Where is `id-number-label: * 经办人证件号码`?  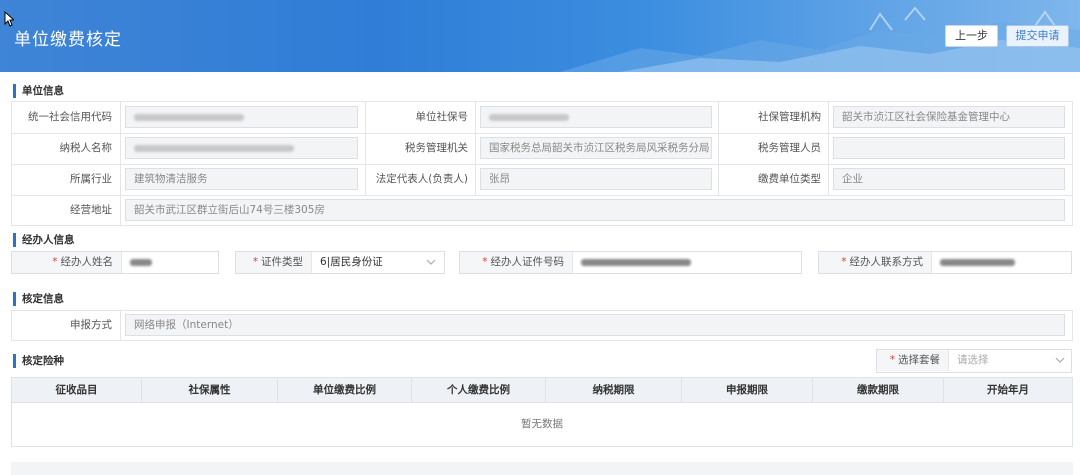 id-number-label: * 经办人证件号码 is located at coordinates (516, 262).